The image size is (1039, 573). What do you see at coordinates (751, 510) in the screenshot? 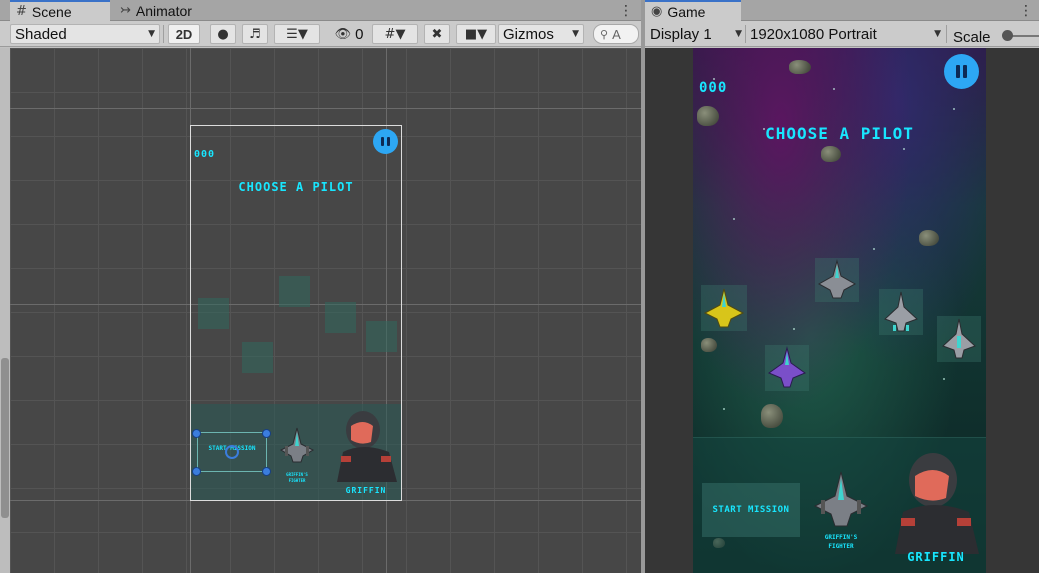
I see `start-mission-button: START MISSION` at bounding box center [751, 510].